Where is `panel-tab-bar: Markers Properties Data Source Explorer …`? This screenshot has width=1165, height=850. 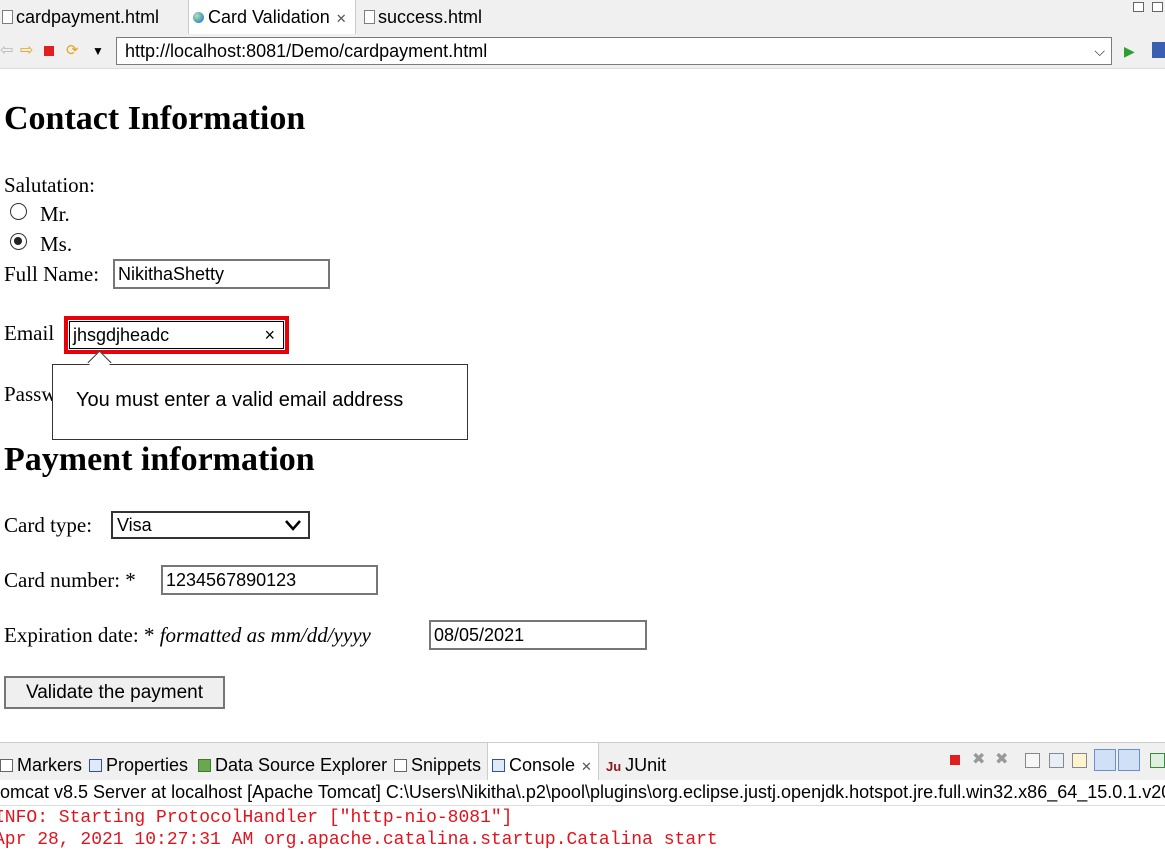
panel-tab-bar: Markers Properties Data Source Explorer … is located at coordinates (582, 761).